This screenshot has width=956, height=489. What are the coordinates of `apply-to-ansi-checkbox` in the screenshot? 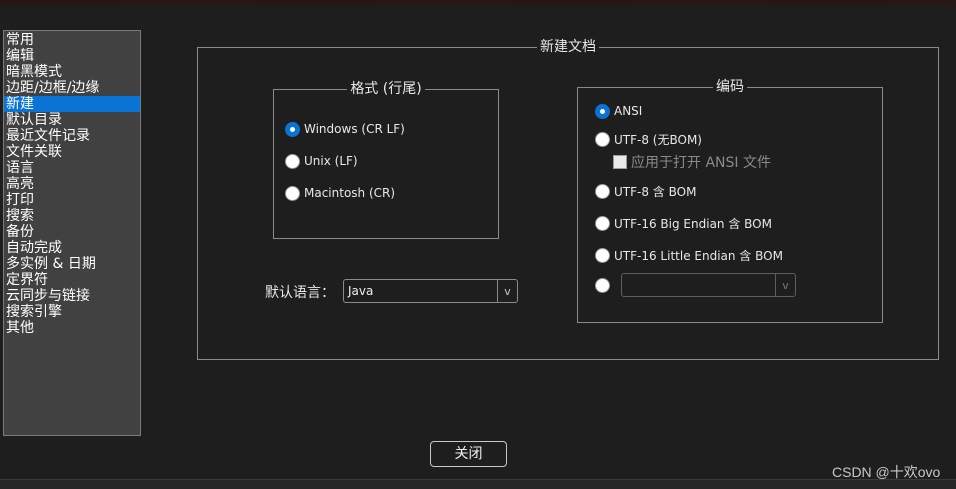 It's located at (620, 162).